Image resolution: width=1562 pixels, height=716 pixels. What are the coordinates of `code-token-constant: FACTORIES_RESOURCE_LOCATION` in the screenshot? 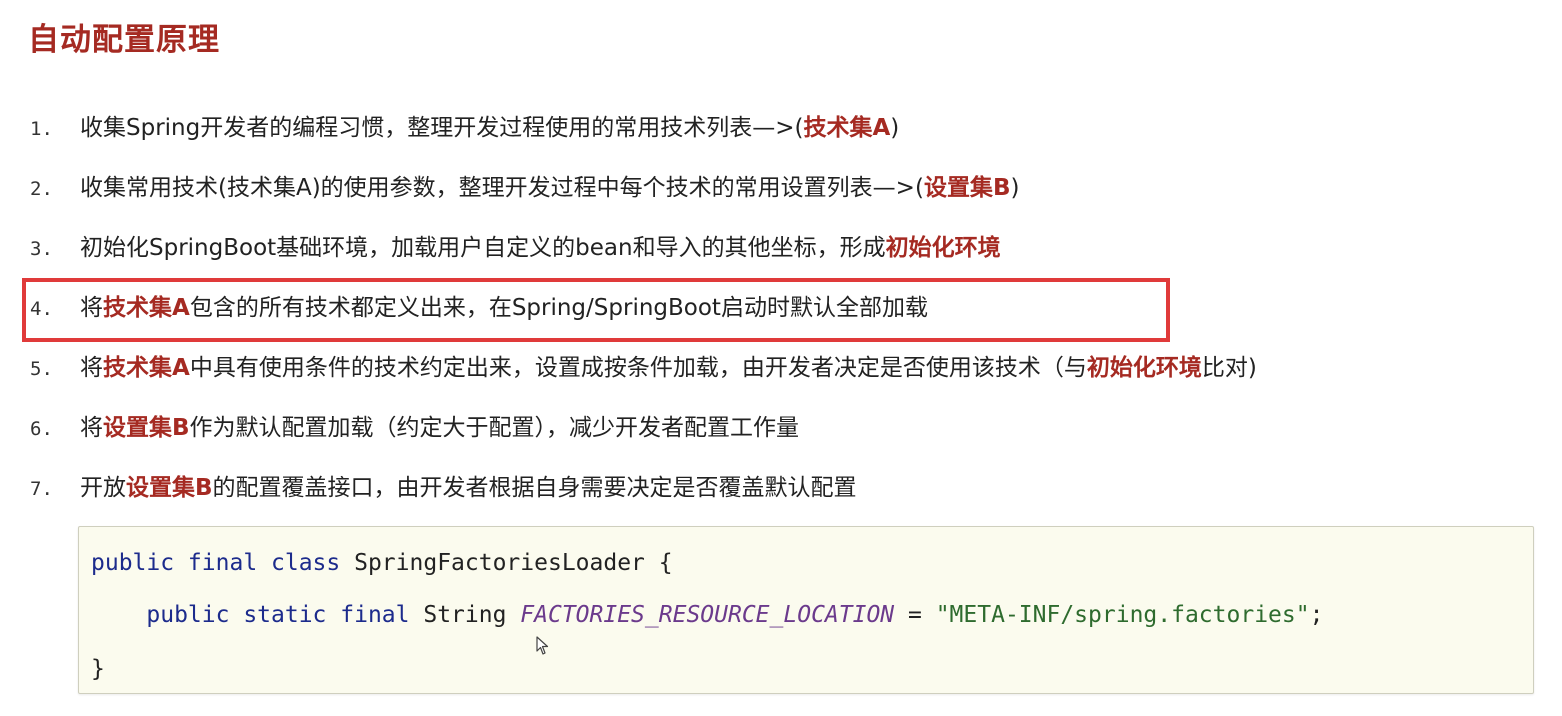 It's located at (707, 615).